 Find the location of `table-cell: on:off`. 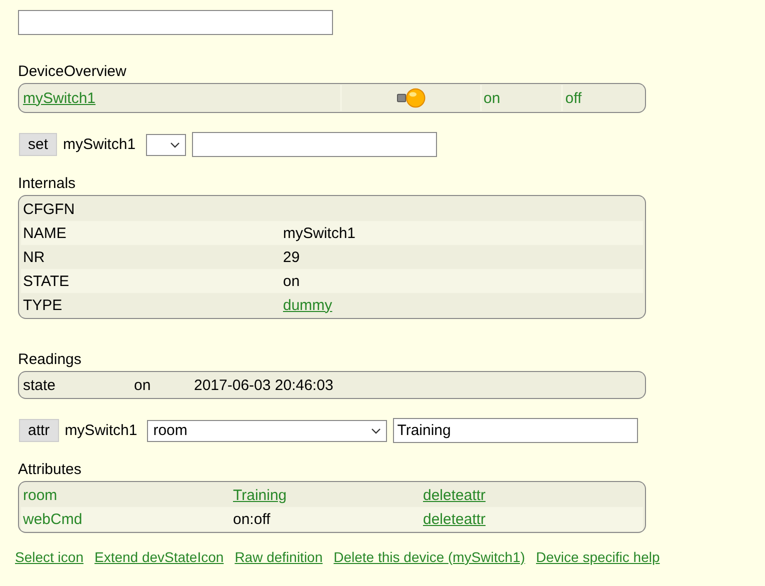

table-cell: on:off is located at coordinates (251, 519).